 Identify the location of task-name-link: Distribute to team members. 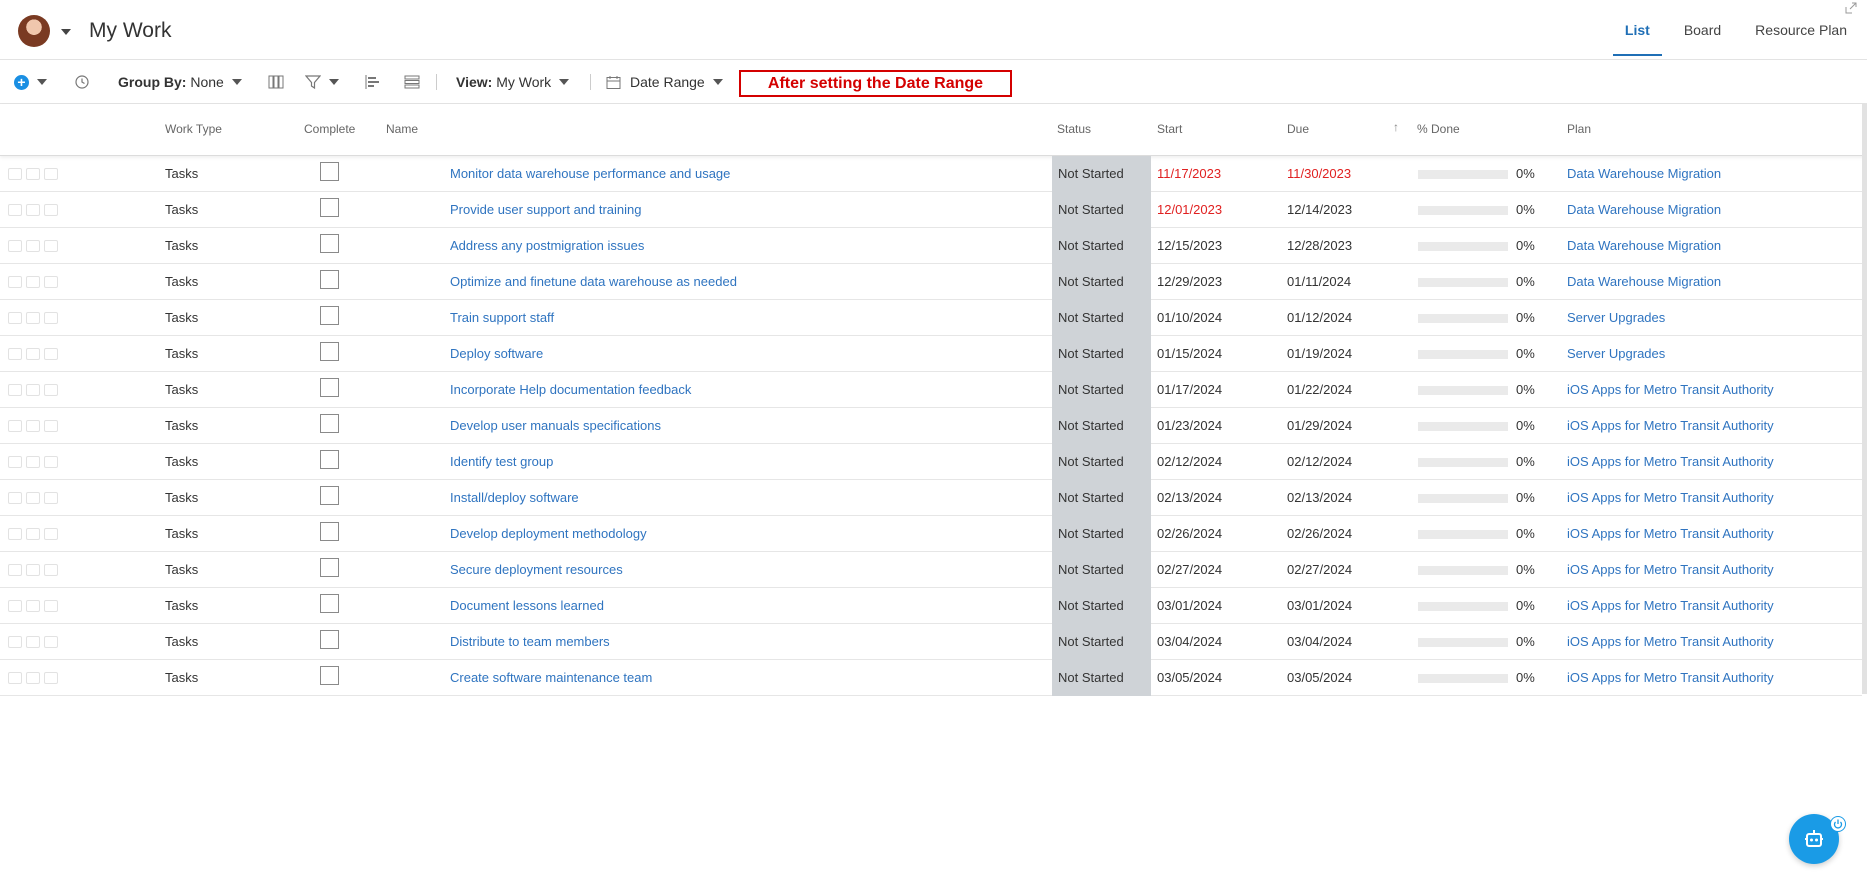
(530, 642).